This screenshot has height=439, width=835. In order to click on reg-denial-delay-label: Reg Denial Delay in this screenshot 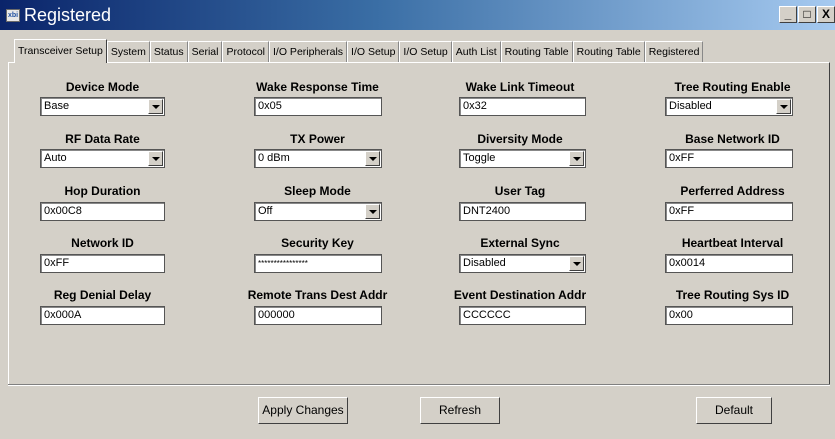, I will do `click(102, 295)`.